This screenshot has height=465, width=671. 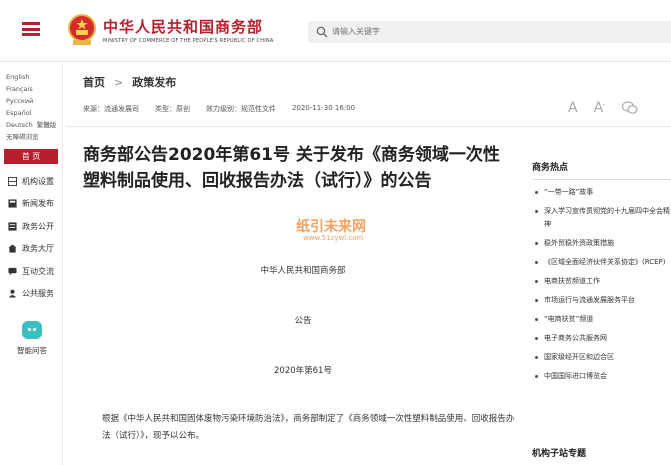 What do you see at coordinates (183, 26) in the screenshot?
I see `site-title: 中华人民共和国商务部` at bounding box center [183, 26].